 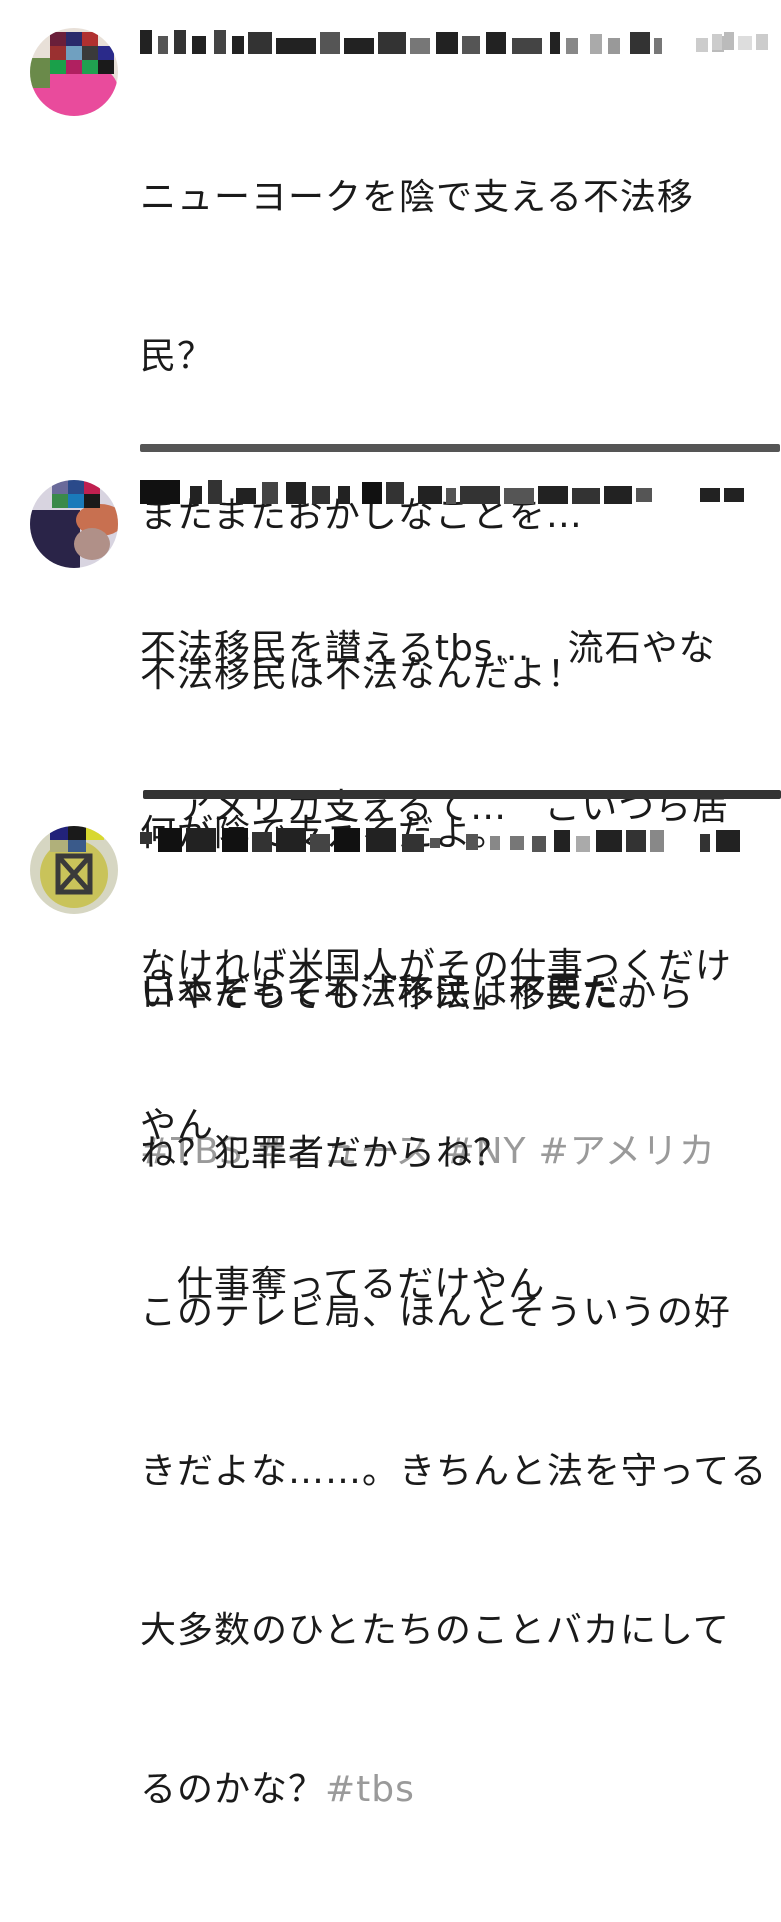 What do you see at coordinates (428, 648) in the screenshot?
I see `post-line: 不法移民を讃えるtbs… 流石やな` at bounding box center [428, 648].